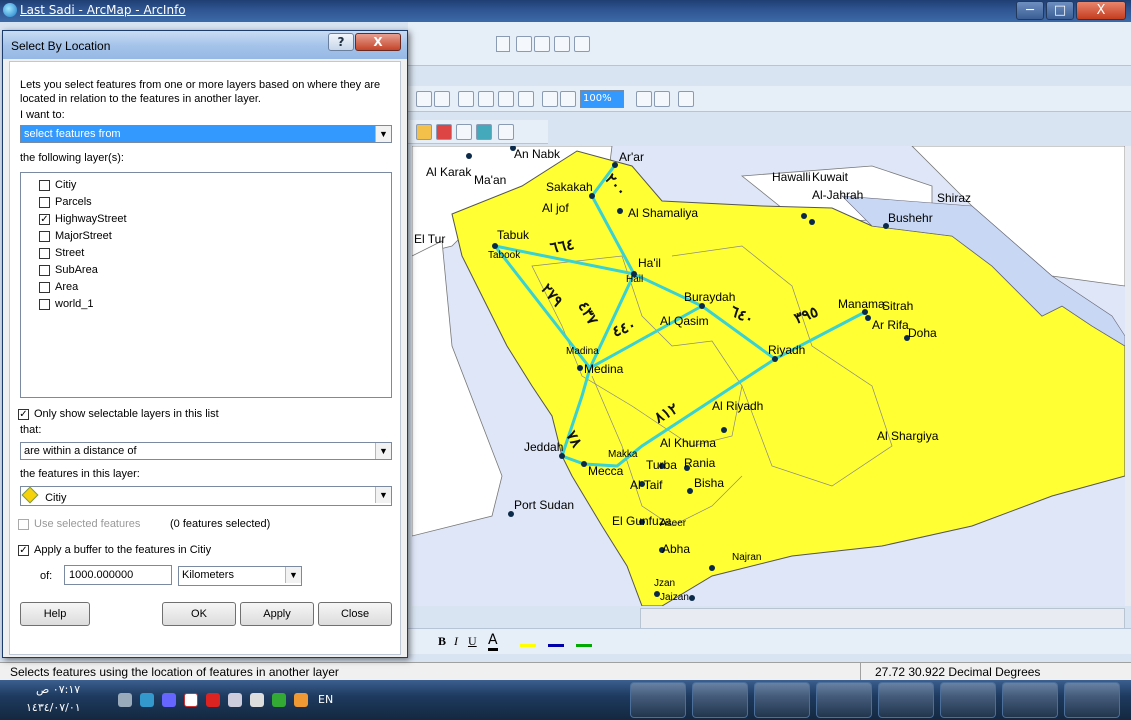 The image size is (1131, 720). What do you see at coordinates (1030, 700) in the screenshot?
I see `word-icon` at bounding box center [1030, 700].